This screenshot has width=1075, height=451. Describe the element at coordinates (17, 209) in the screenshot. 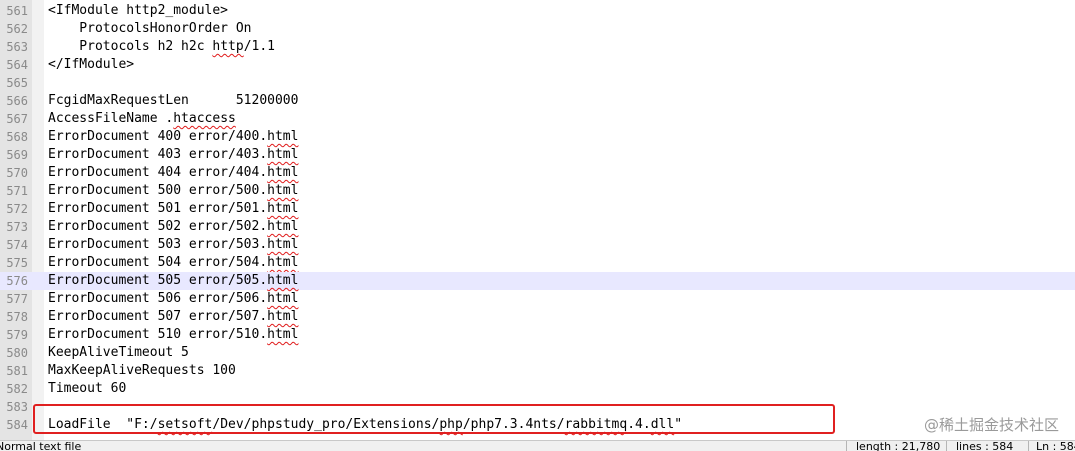

I see `line-number: 572` at that location.